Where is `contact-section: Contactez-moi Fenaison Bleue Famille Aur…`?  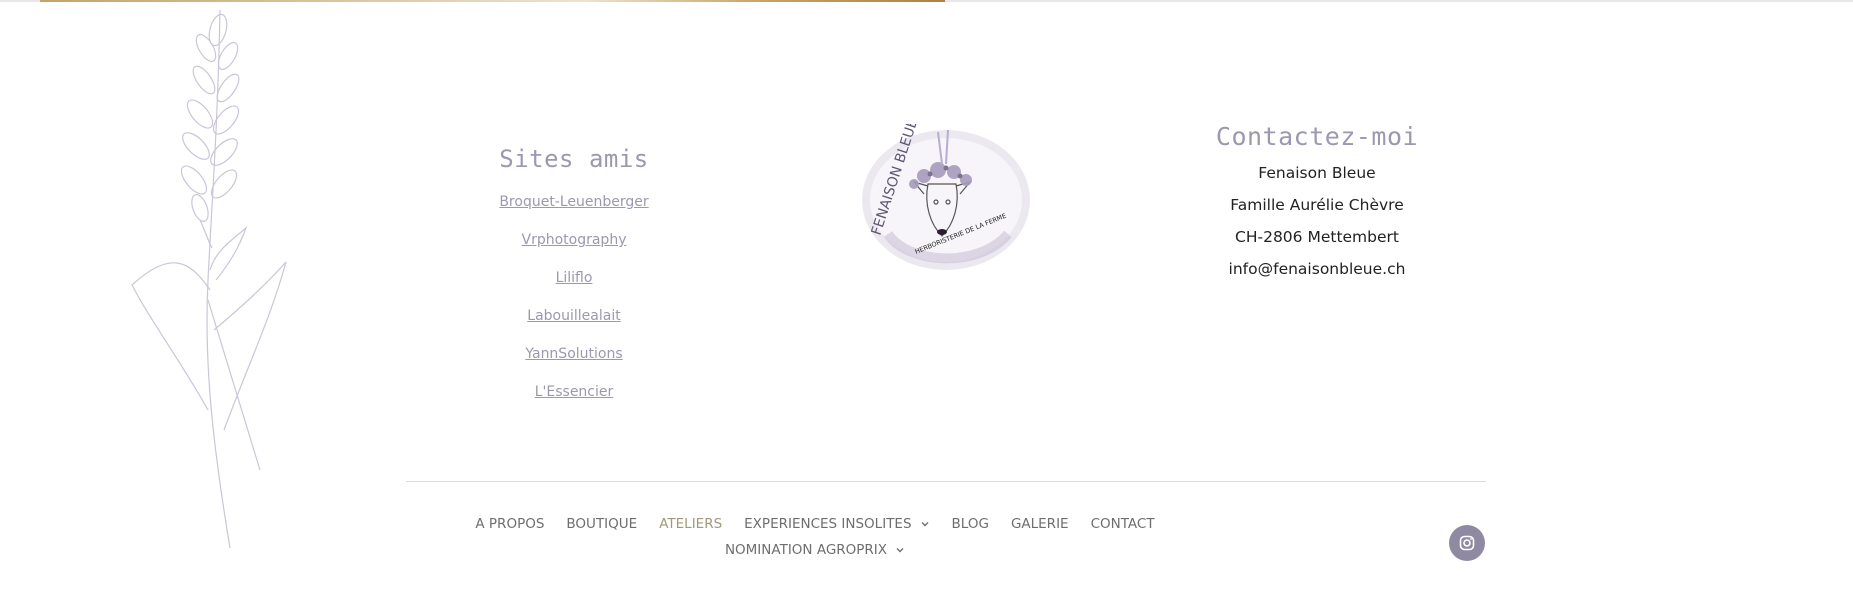 contact-section: Contactez-moi Fenaison Bleue Famille Aur… is located at coordinates (1317, 203).